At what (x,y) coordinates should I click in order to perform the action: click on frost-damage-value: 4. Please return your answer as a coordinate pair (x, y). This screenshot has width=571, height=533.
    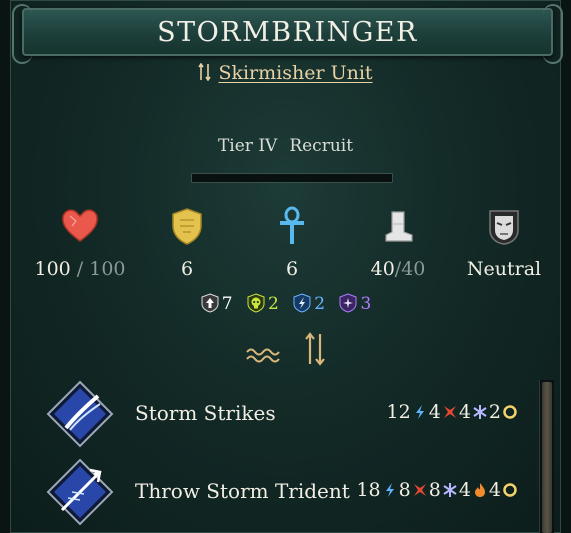
    Looking at the image, I should click on (464, 412).